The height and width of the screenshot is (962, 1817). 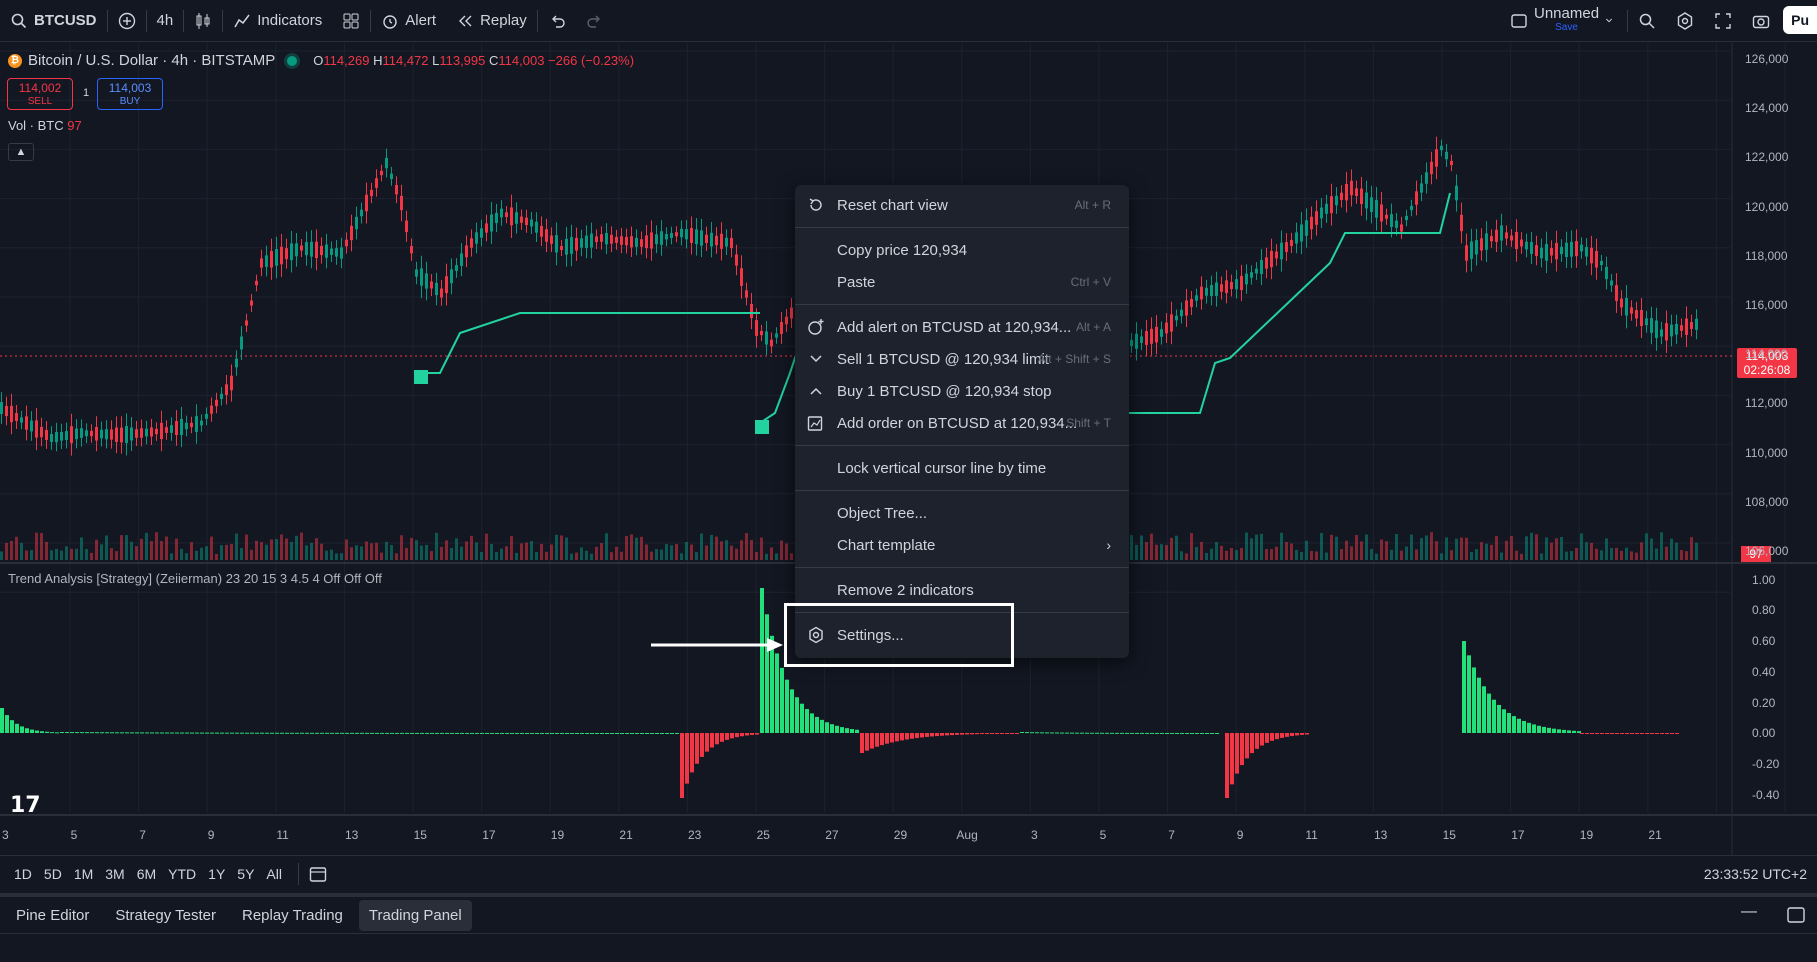 What do you see at coordinates (491, 21) in the screenshot?
I see `replay-button: Replay` at bounding box center [491, 21].